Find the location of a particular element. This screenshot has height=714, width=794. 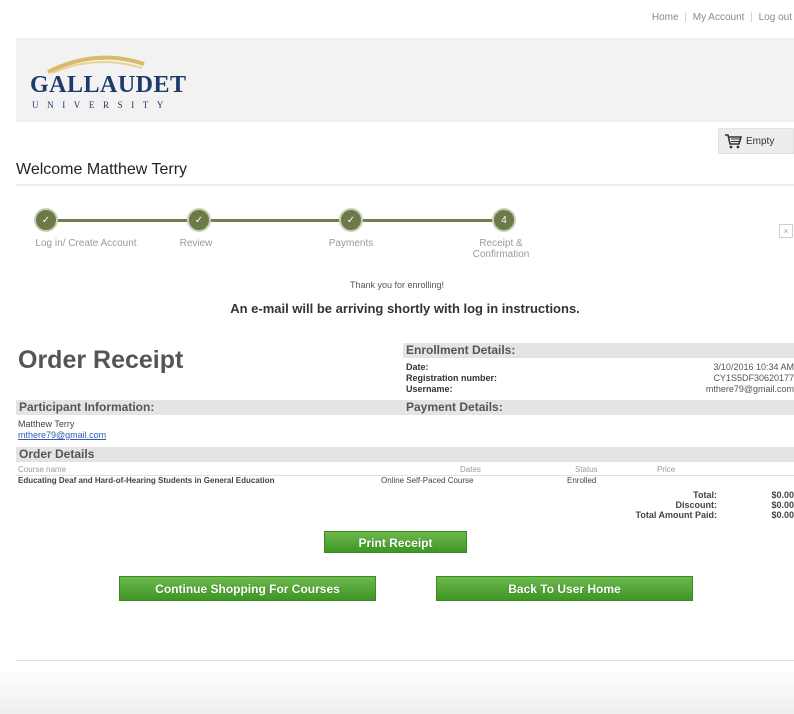

welcome-heading: Welcome Matthew Terry is located at coordinates (102, 169).